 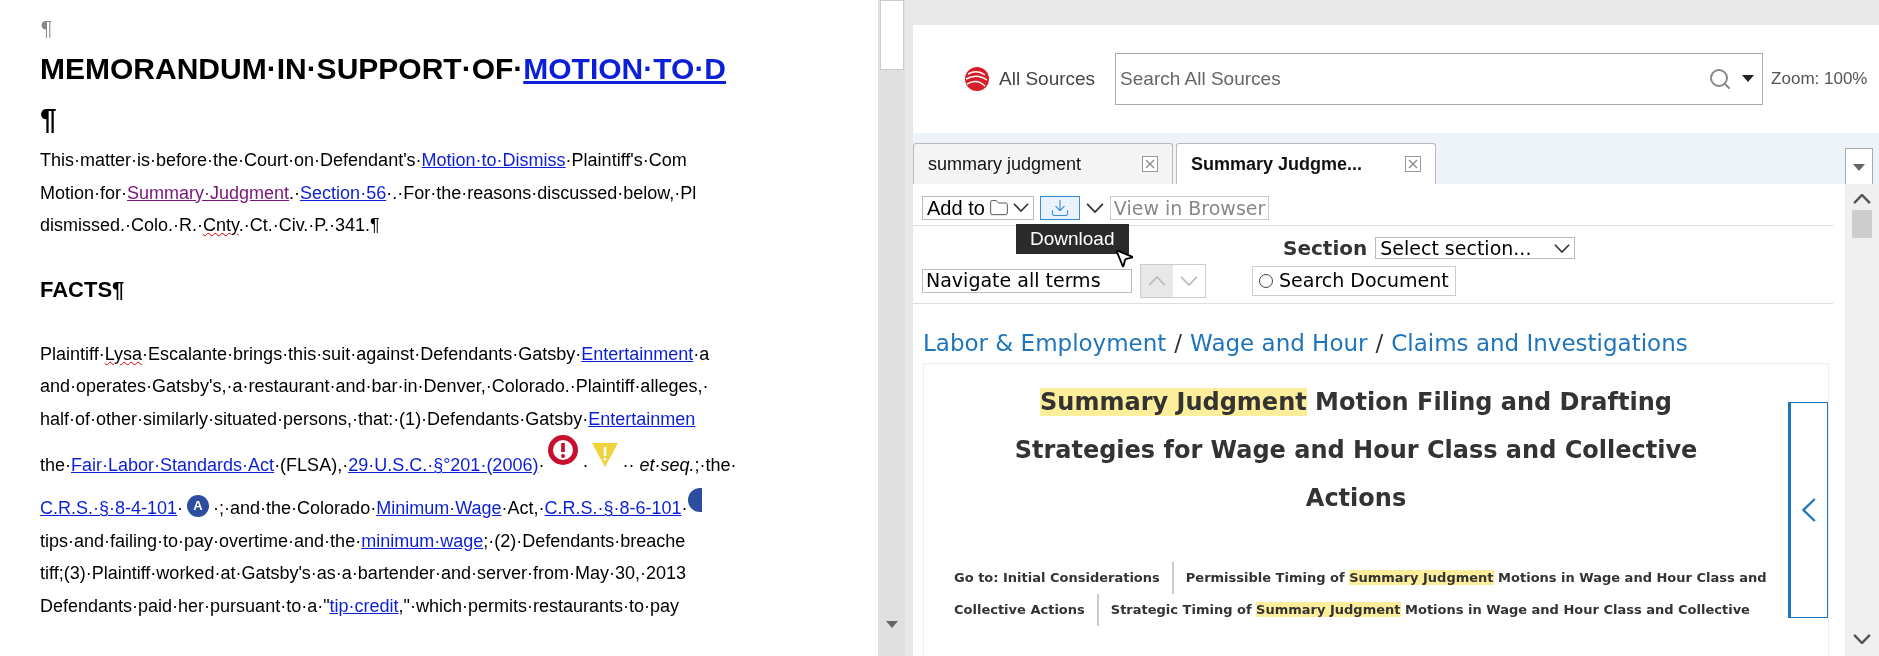 I want to click on status-badge-icon, so click(x=694, y=500).